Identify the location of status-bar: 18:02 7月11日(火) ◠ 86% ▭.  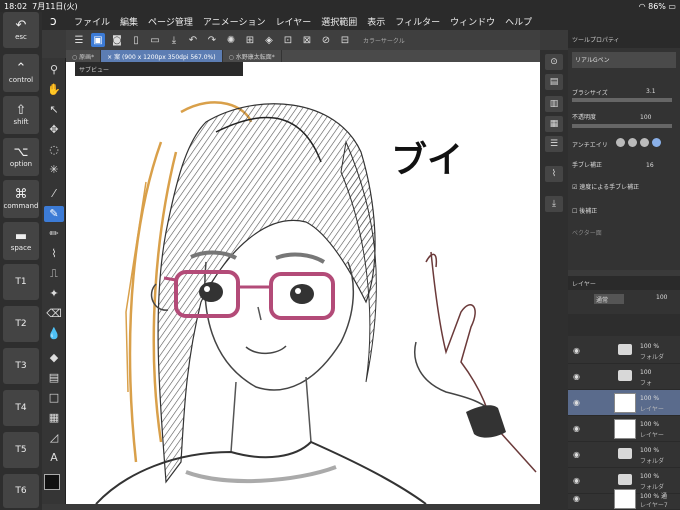
(340, 6).